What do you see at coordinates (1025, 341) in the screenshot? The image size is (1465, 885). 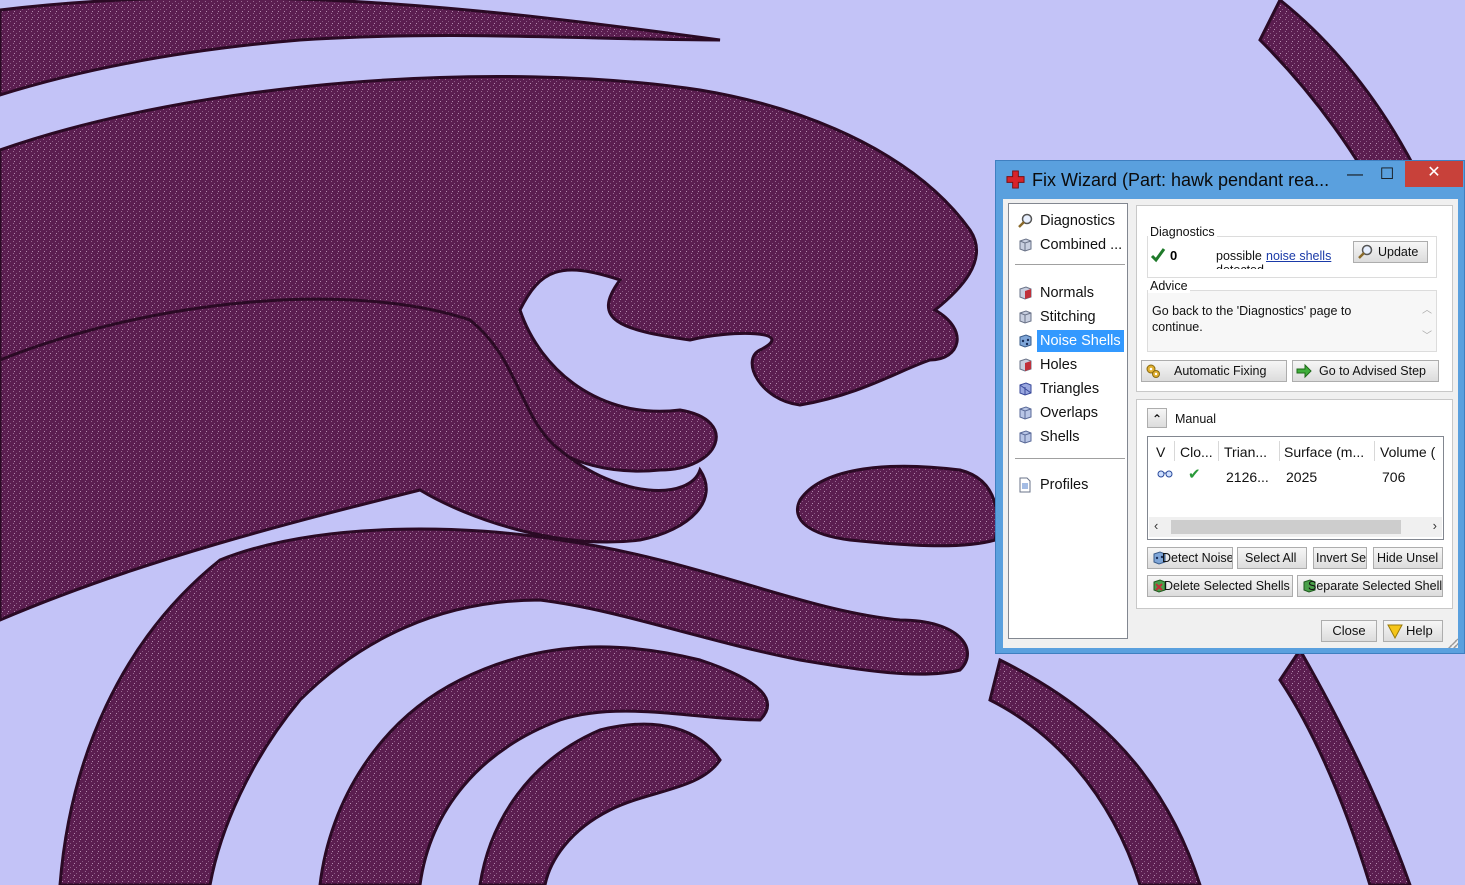 I see `cube-dots-icon` at bounding box center [1025, 341].